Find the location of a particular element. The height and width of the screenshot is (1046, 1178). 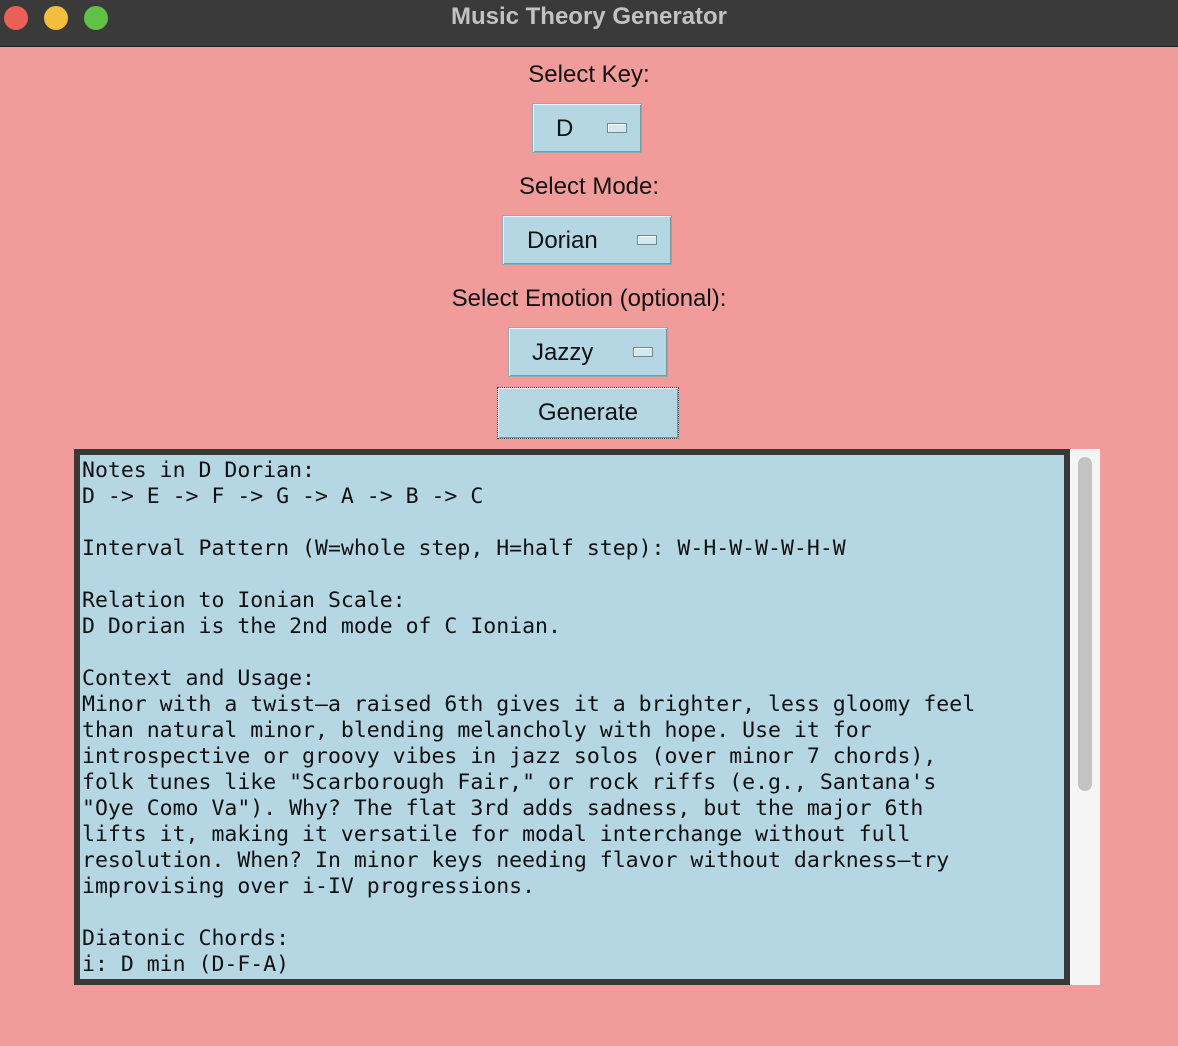

key-label: Select Key: is located at coordinates (589, 74).